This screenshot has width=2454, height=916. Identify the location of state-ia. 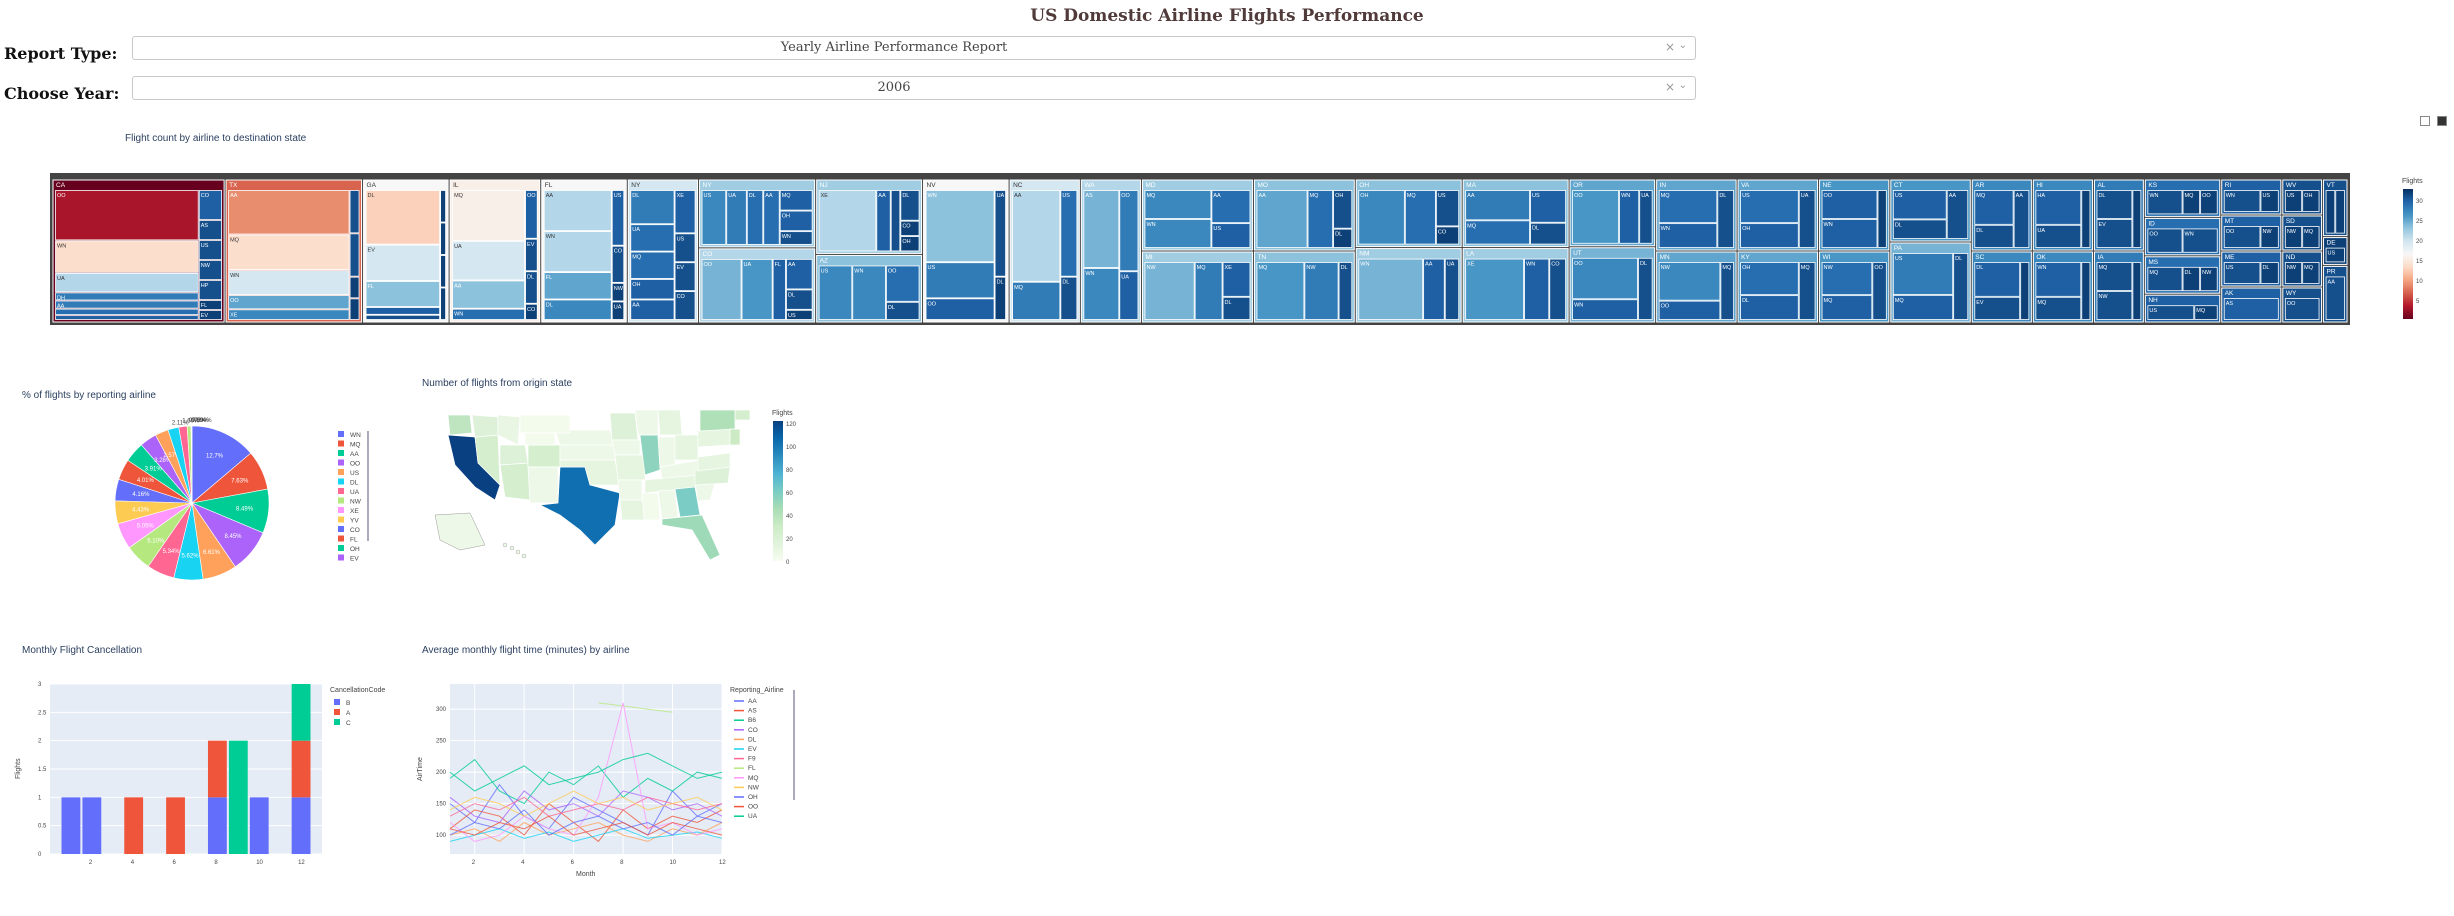
(626, 447).